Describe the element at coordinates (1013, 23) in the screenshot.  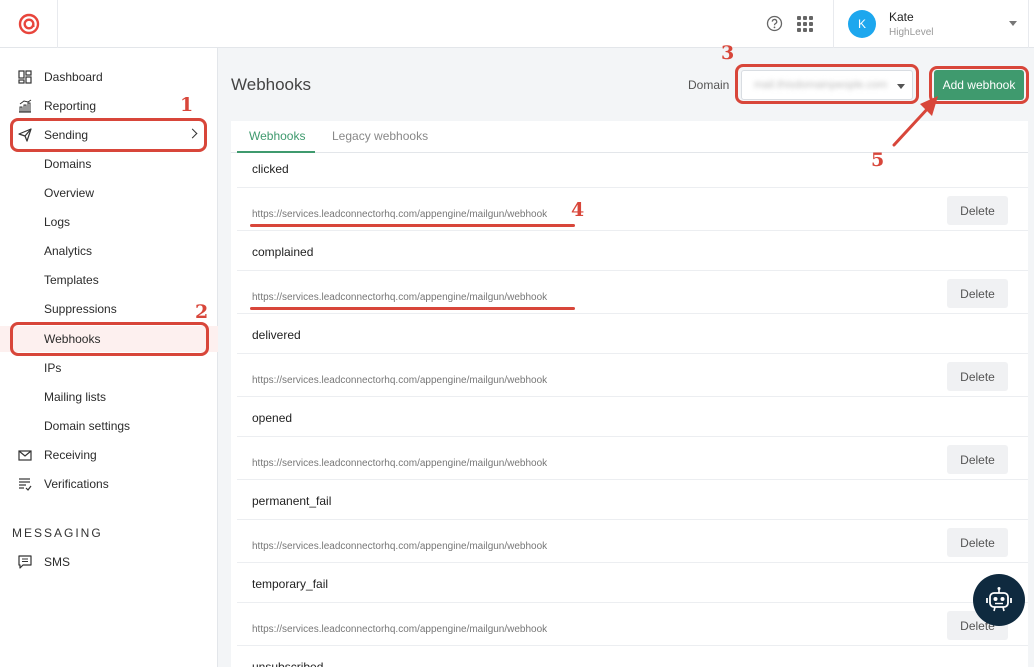
I see `chevron-down-icon` at that location.